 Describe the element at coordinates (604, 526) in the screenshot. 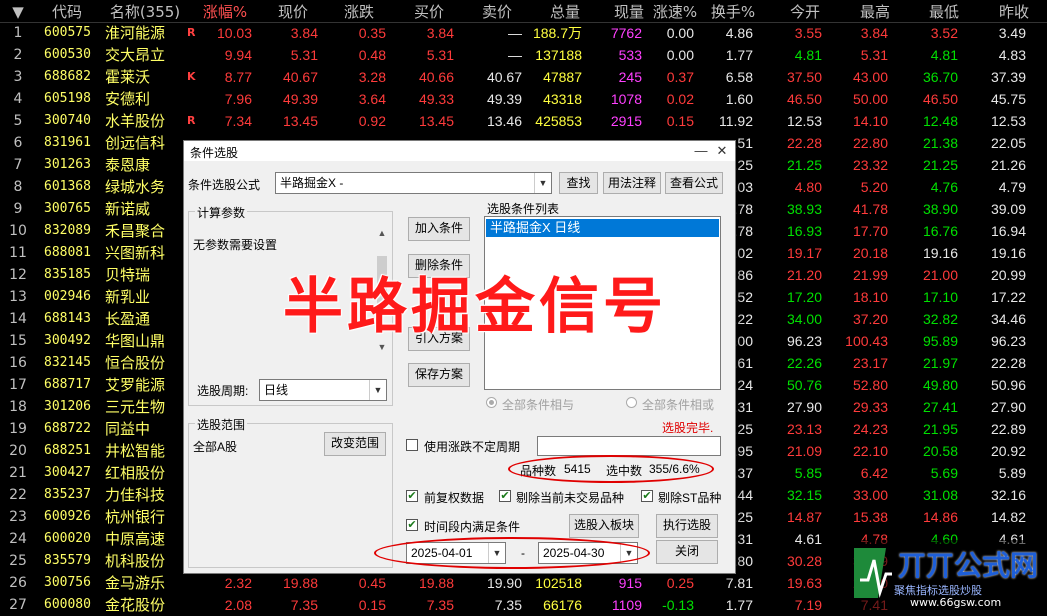

I see `to-board-button: 选股入板块` at that location.